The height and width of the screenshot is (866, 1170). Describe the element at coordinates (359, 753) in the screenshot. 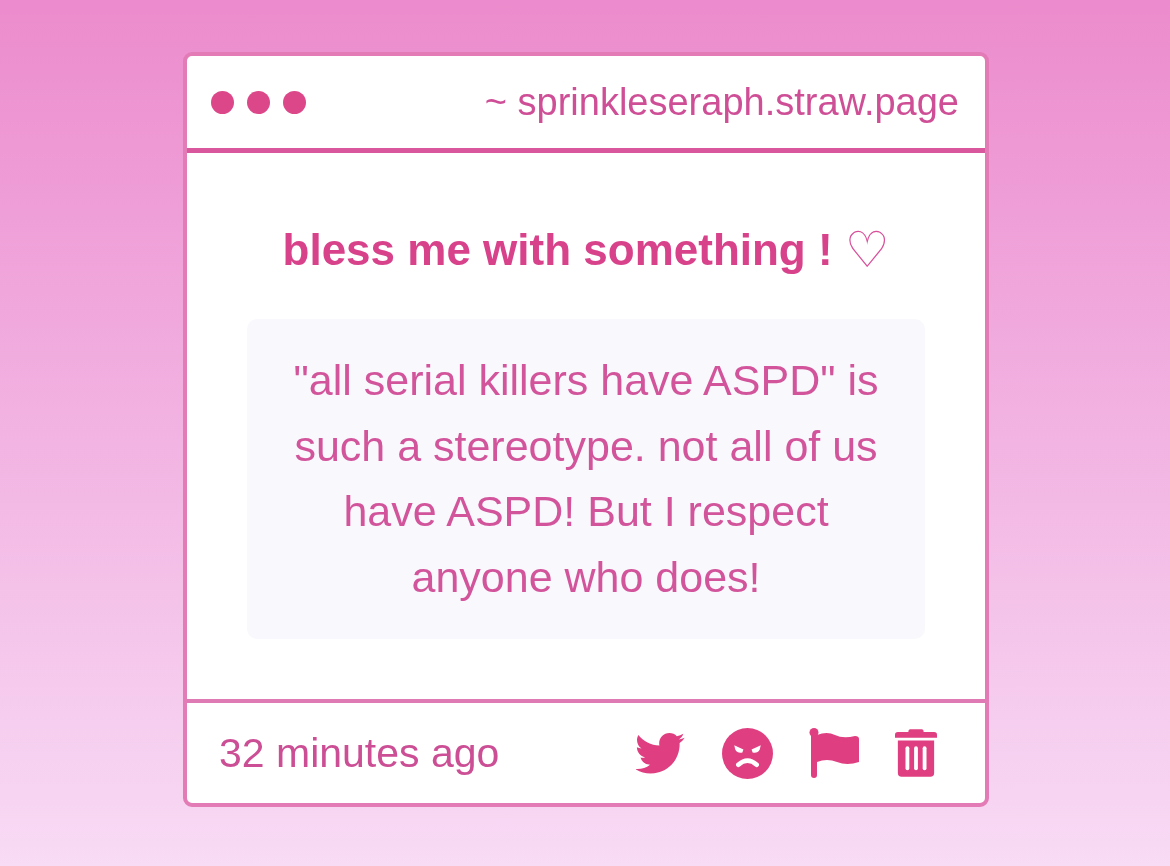

I see `timestamp: 32 minutes ago` at that location.